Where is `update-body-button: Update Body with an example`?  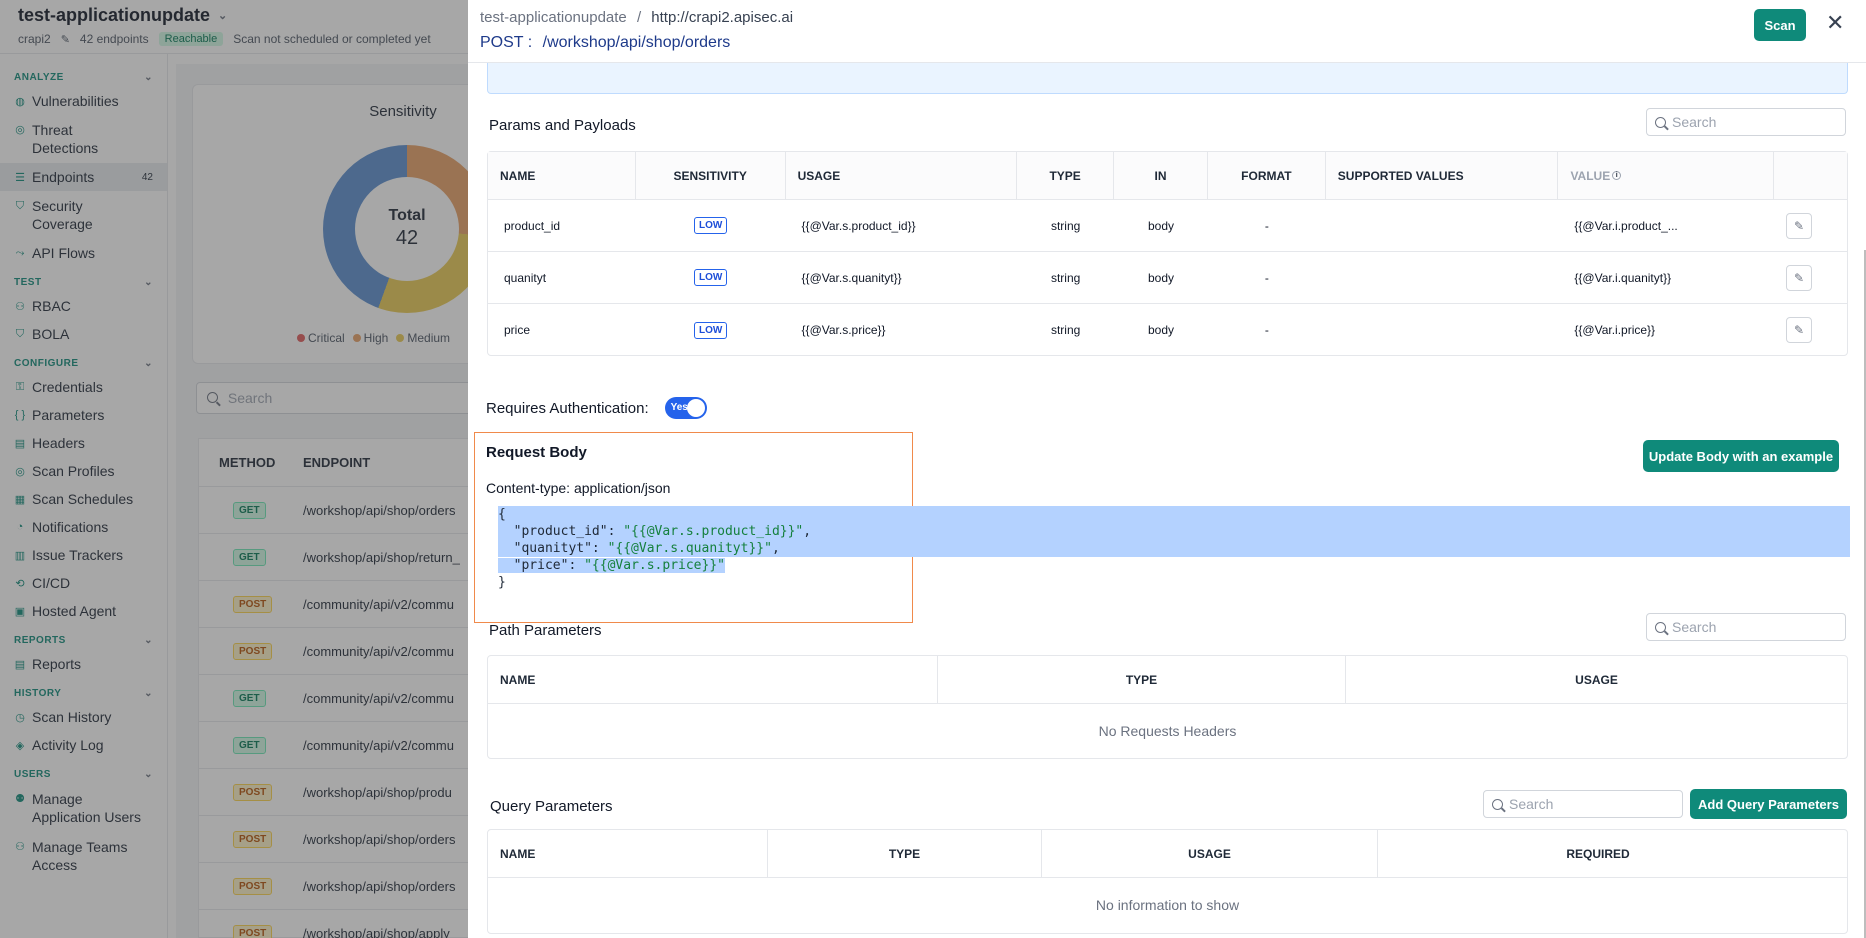 update-body-button: Update Body with an example is located at coordinates (1741, 456).